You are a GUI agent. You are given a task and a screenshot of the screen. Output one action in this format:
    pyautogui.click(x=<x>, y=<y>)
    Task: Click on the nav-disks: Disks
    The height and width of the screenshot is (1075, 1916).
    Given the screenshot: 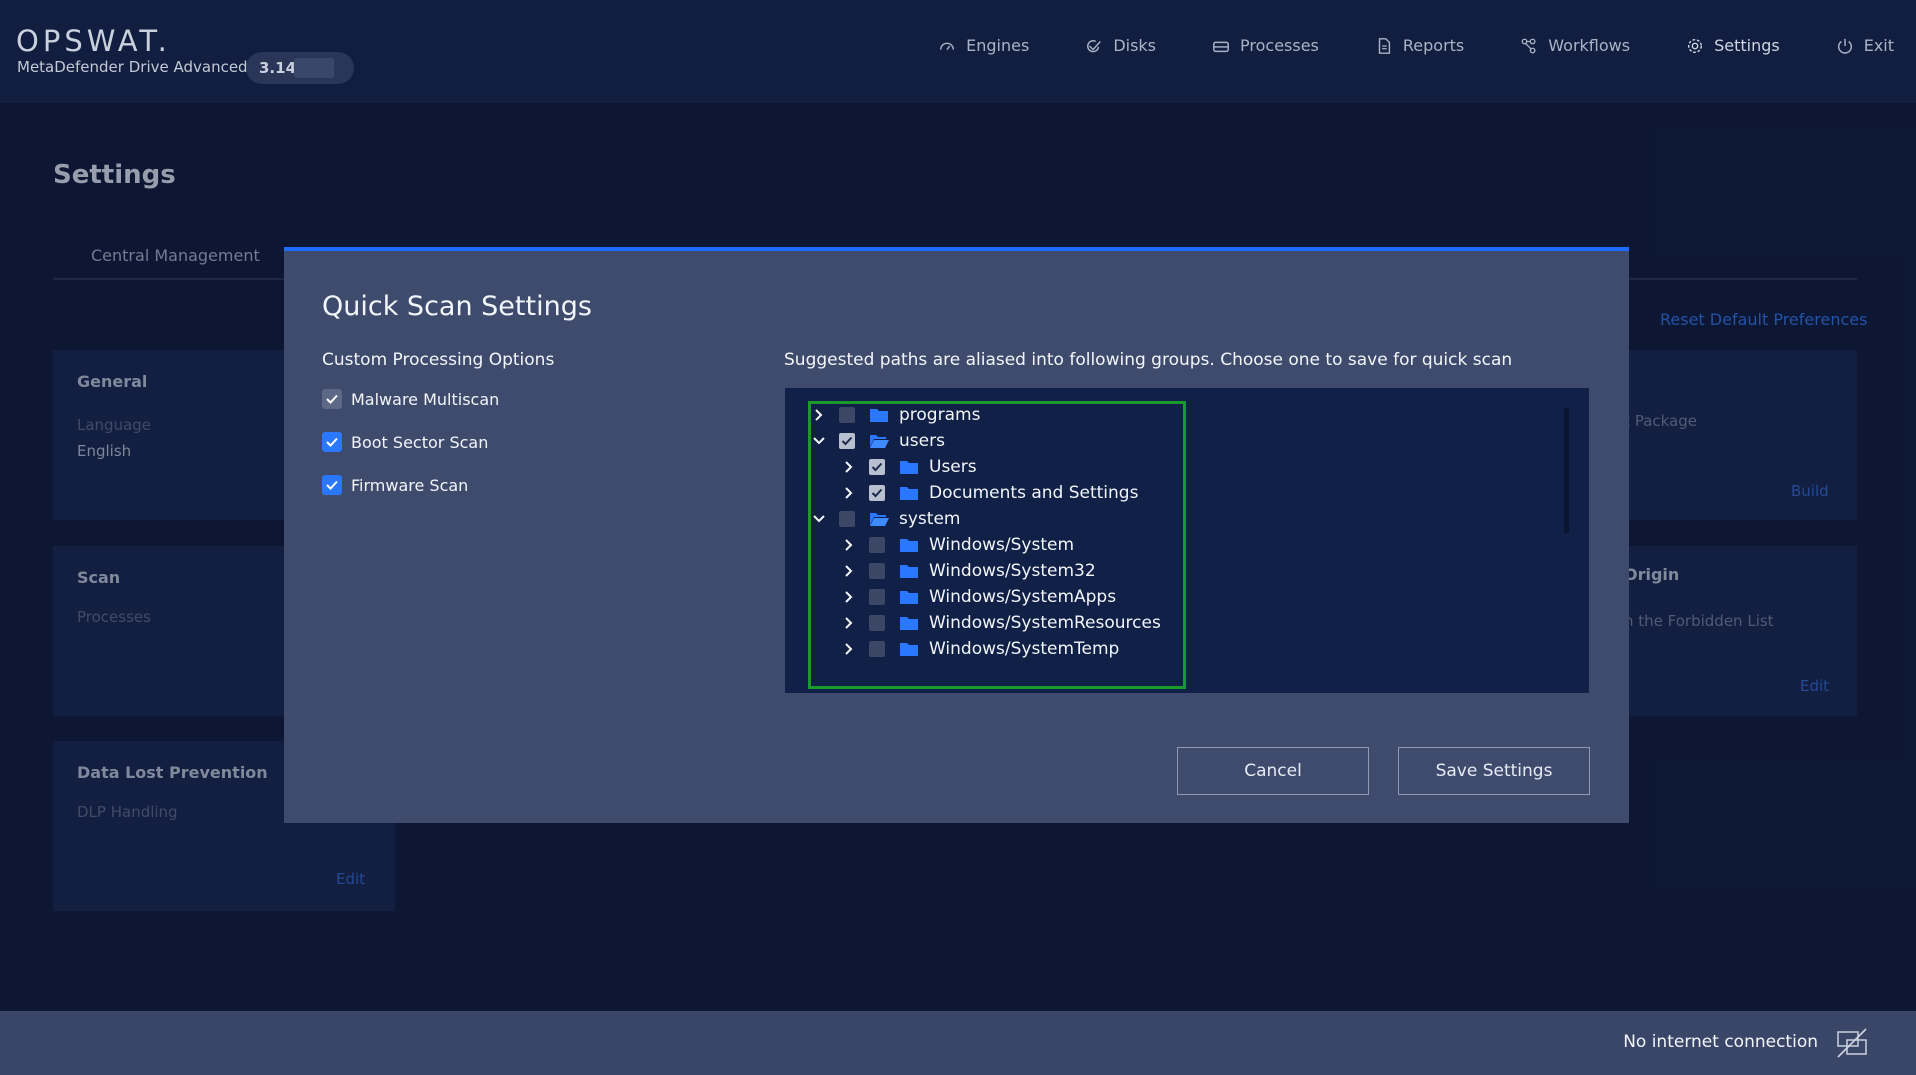 What is the action you would take?
    pyautogui.click(x=1120, y=45)
    